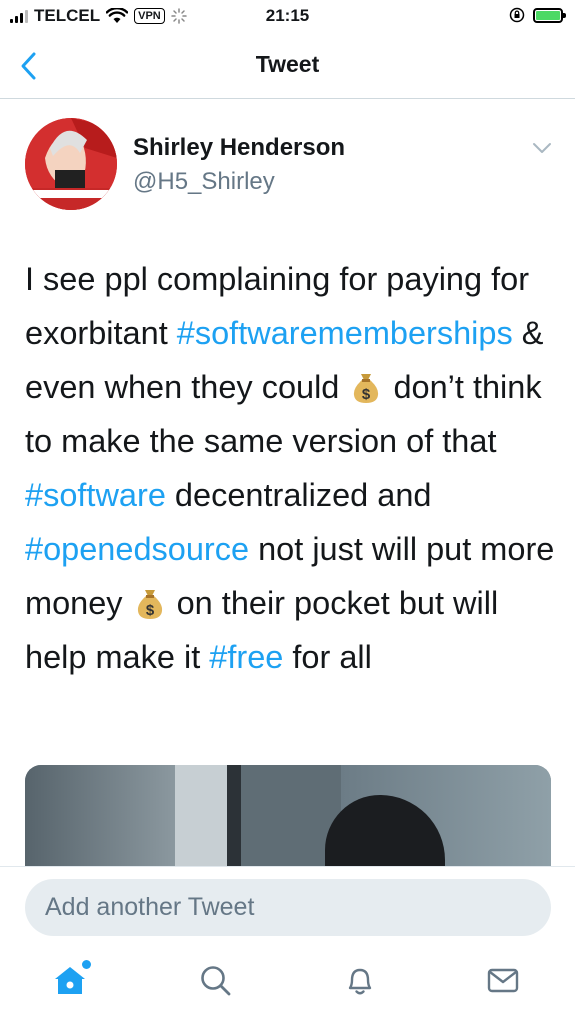 Image resolution: width=575 pixels, height=1024 pixels. I want to click on search-icon, so click(216, 981).